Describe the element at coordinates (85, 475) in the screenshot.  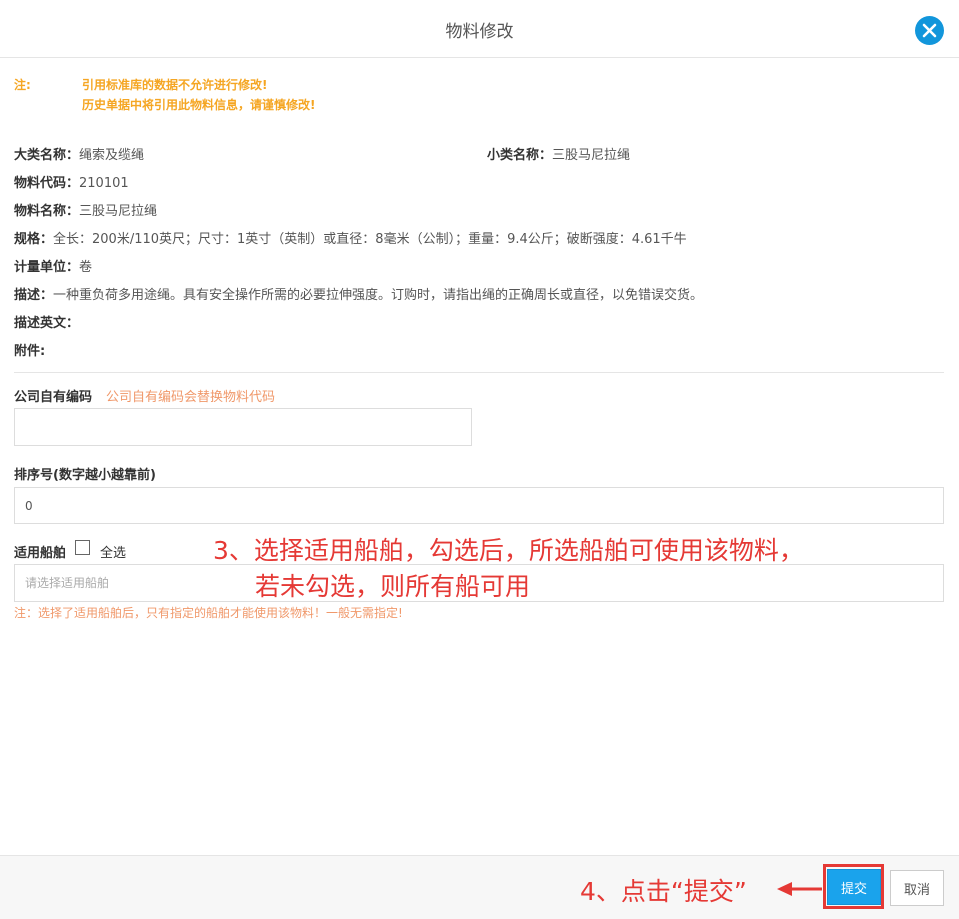
I see `sort-label: 排序号(数字越小越靠前)` at that location.